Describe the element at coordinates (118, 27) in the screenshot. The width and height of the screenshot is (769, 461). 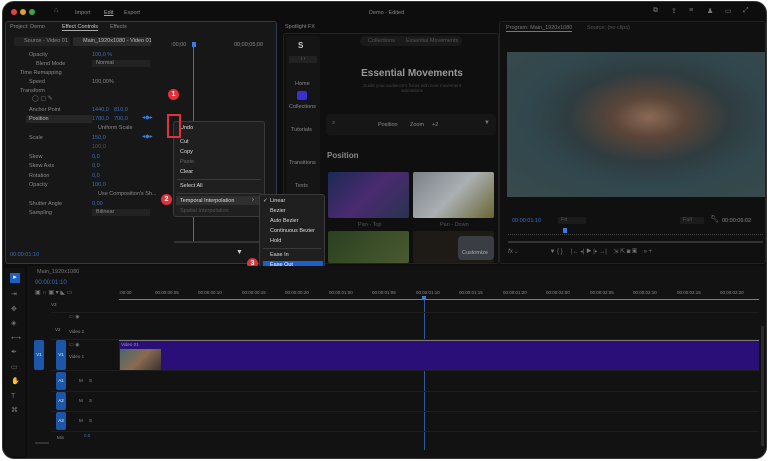
I see `tab-effects: Effects` at that location.